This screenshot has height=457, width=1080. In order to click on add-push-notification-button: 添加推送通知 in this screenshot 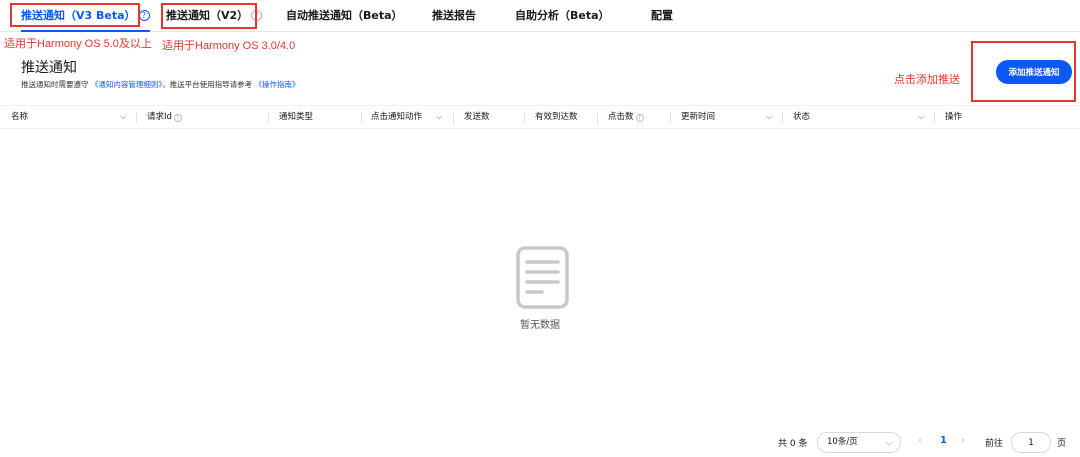, I will do `click(1034, 72)`.